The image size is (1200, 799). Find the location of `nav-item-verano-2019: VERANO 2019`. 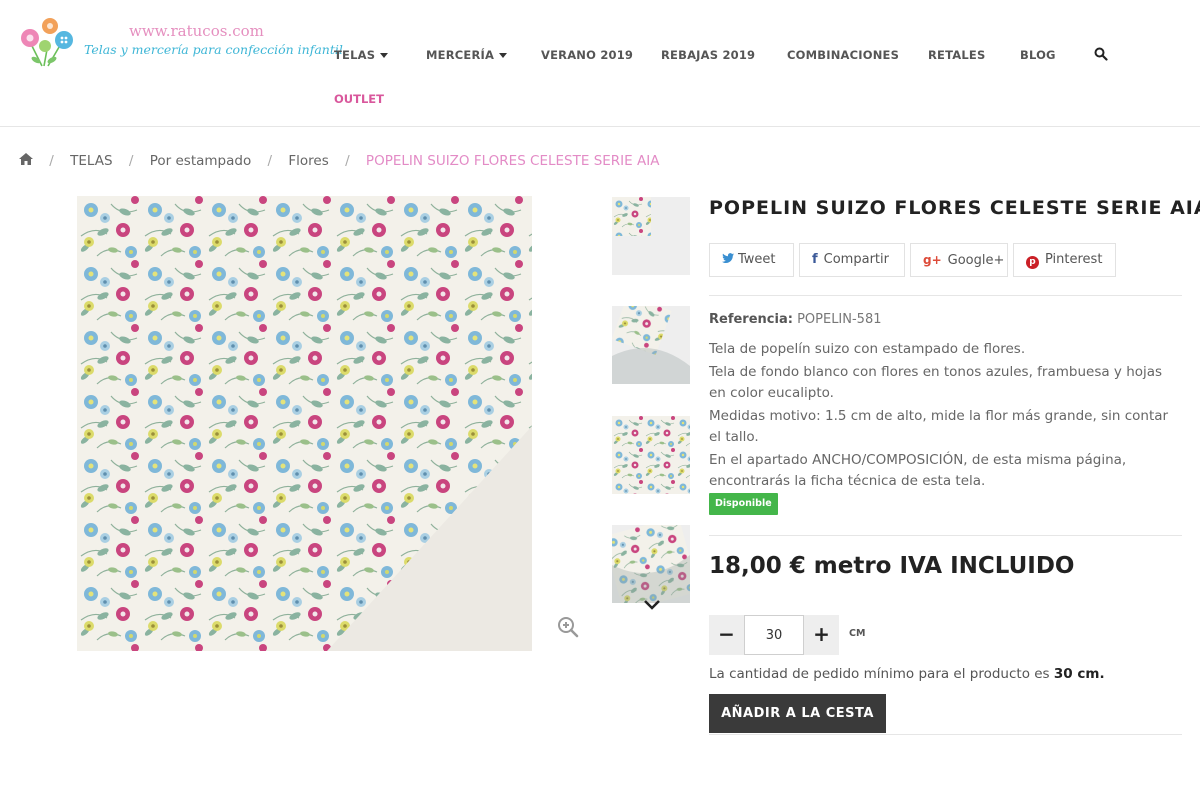

nav-item-verano-2019: VERANO 2019 is located at coordinates (587, 55).